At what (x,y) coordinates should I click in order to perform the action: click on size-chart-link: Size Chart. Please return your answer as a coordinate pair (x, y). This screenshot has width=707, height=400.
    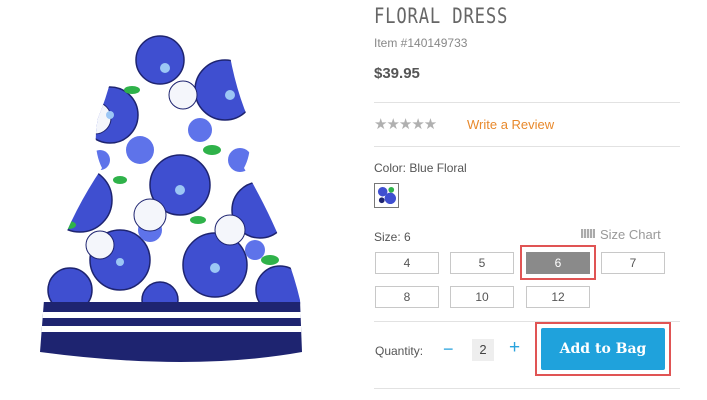
    Looking at the image, I should click on (621, 234).